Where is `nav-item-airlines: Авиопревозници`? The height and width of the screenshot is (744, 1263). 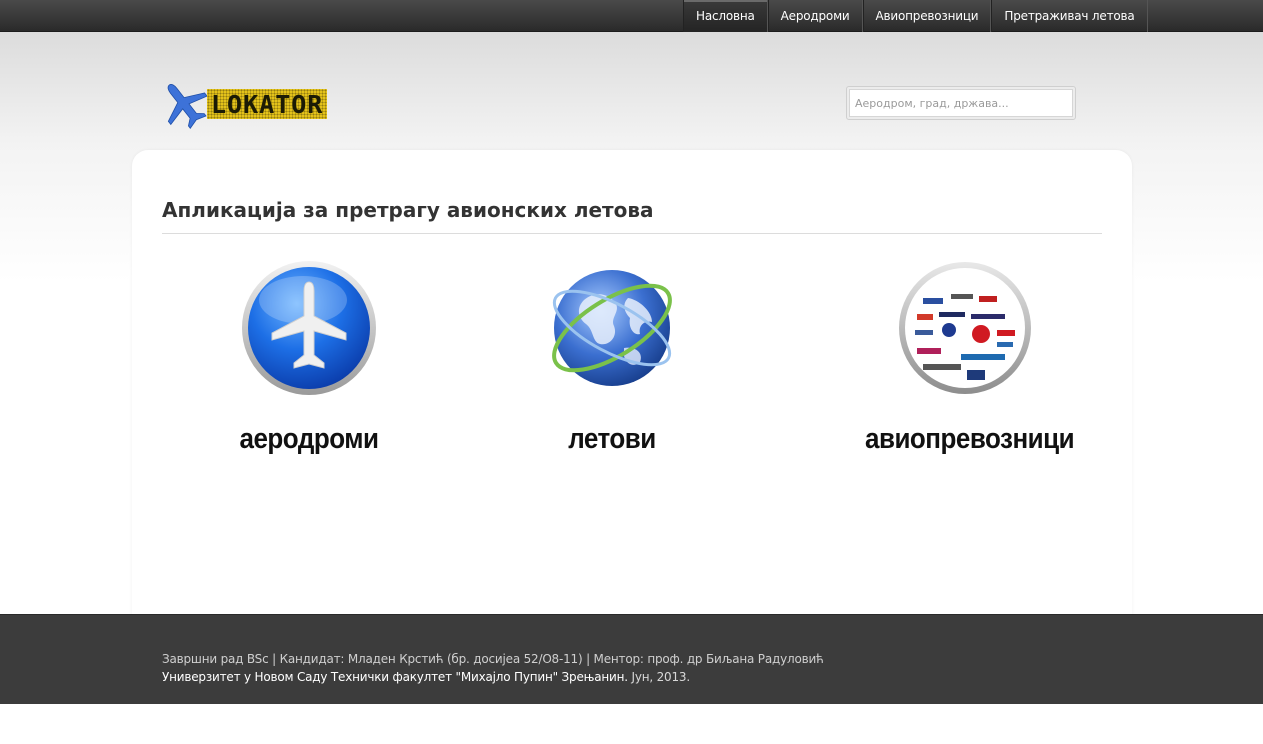
nav-item-airlines: Авиопревозници is located at coordinates (927, 16).